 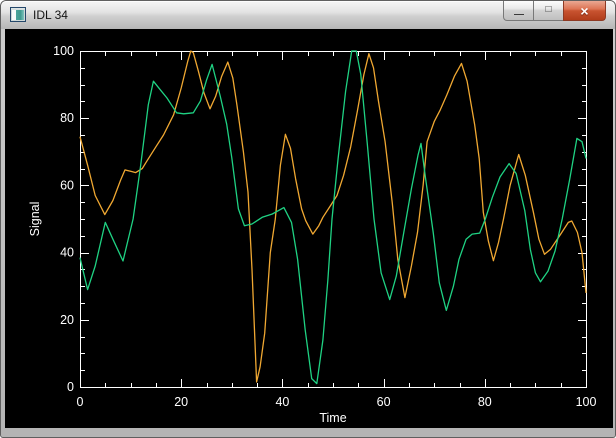 What do you see at coordinates (35, 219) in the screenshot?
I see `y-axis-title: Signal` at bounding box center [35, 219].